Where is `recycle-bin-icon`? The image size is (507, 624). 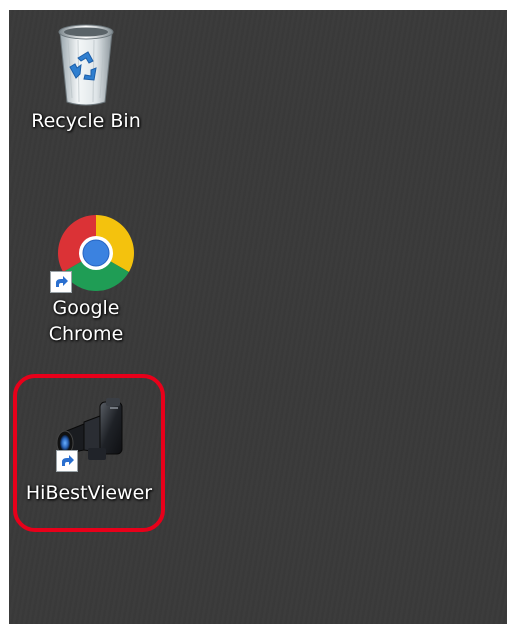
recycle-bin-icon is located at coordinates (86, 63).